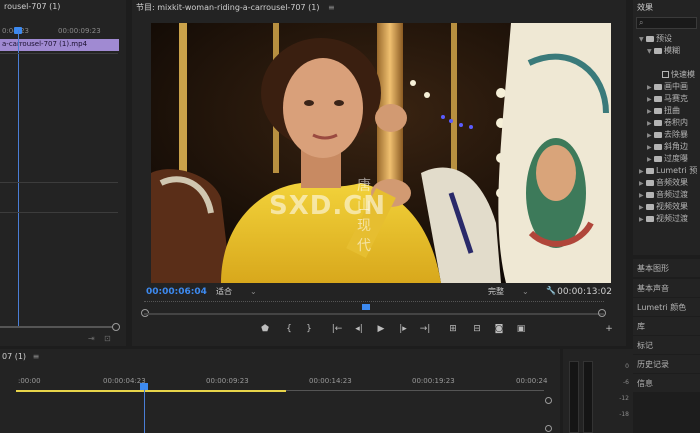  What do you see at coordinates (609, 329) in the screenshot?
I see `button-editor-plus-icon: +` at bounding box center [609, 329].